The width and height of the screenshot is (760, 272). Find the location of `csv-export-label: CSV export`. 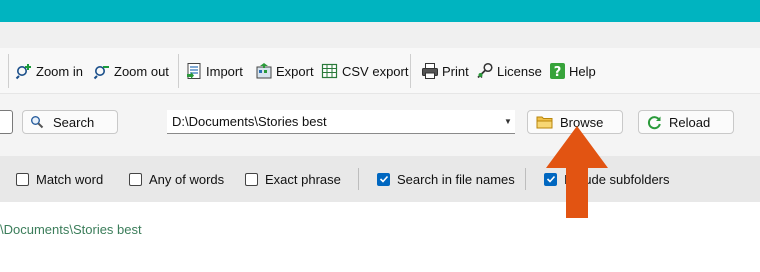

csv-export-label: CSV export is located at coordinates (375, 71).